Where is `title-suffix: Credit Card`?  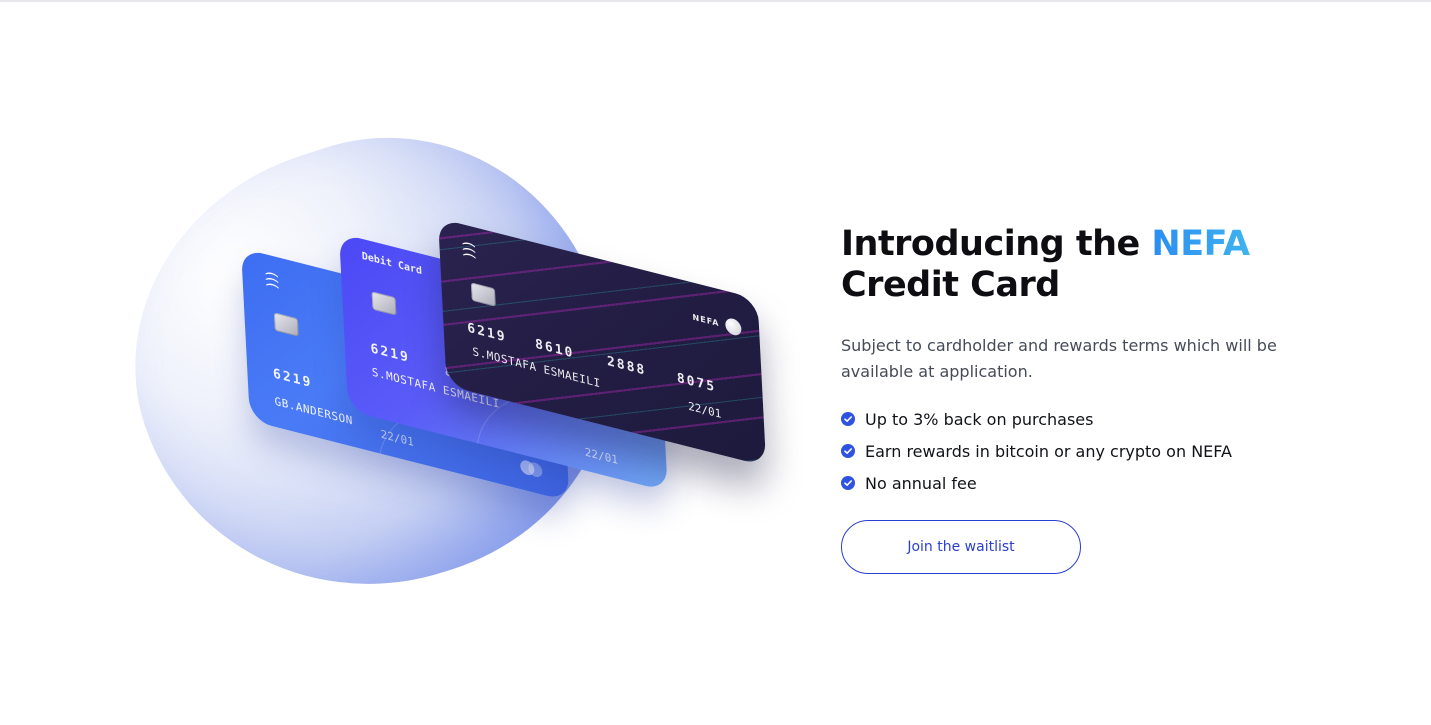 title-suffix: Credit Card is located at coordinates (950, 285).